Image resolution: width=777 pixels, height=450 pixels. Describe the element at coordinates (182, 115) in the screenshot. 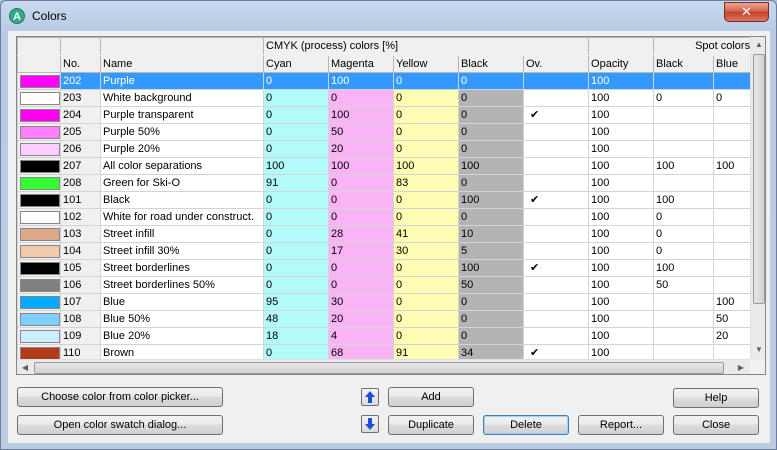

I see `color-name: Purple transparent` at that location.